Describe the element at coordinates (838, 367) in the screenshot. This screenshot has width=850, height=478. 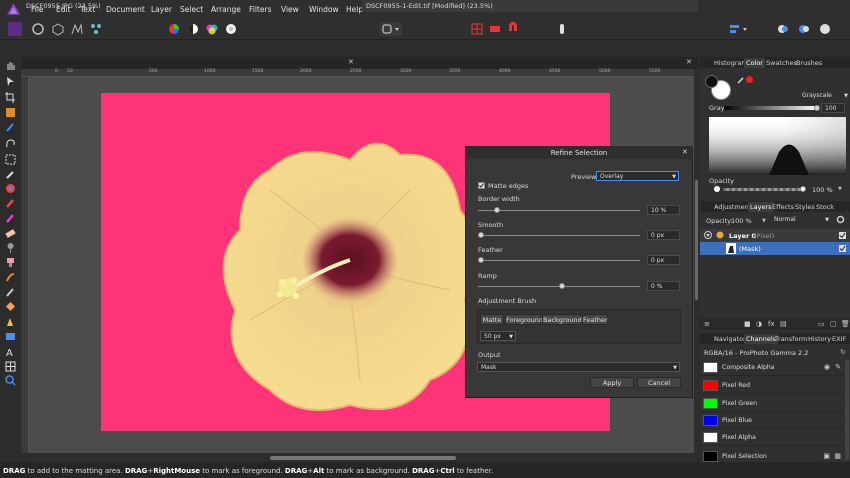
I see `edit-pencil-icon: ✎` at that location.